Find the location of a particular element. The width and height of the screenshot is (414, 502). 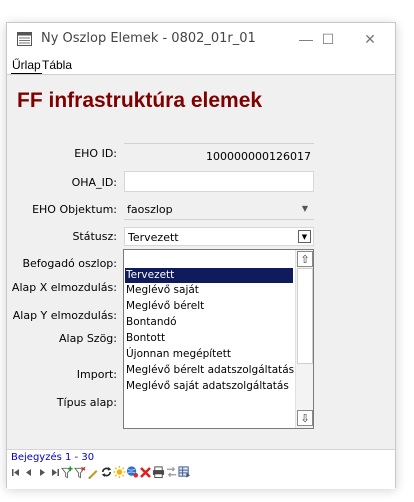

dropdown-option-tervezett: Tervezett is located at coordinates (209, 275).